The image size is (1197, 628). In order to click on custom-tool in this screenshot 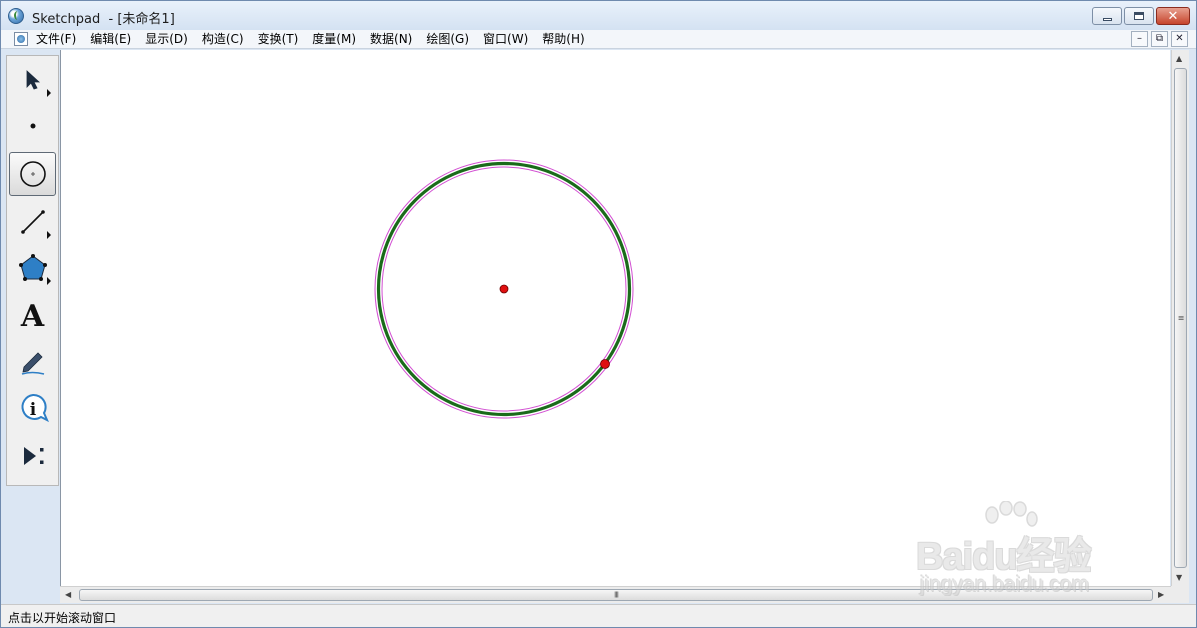, I will do `click(32, 456)`.